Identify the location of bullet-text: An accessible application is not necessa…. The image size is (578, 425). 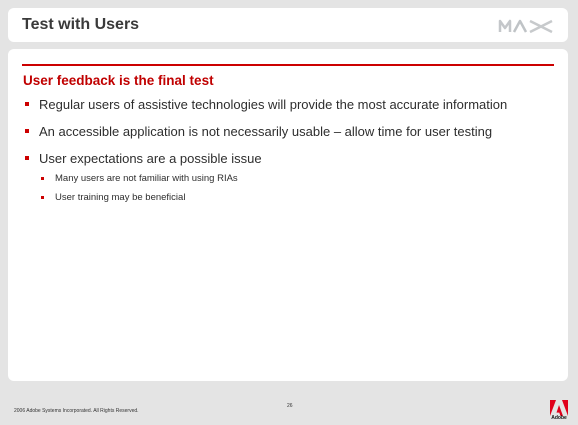
(266, 131).